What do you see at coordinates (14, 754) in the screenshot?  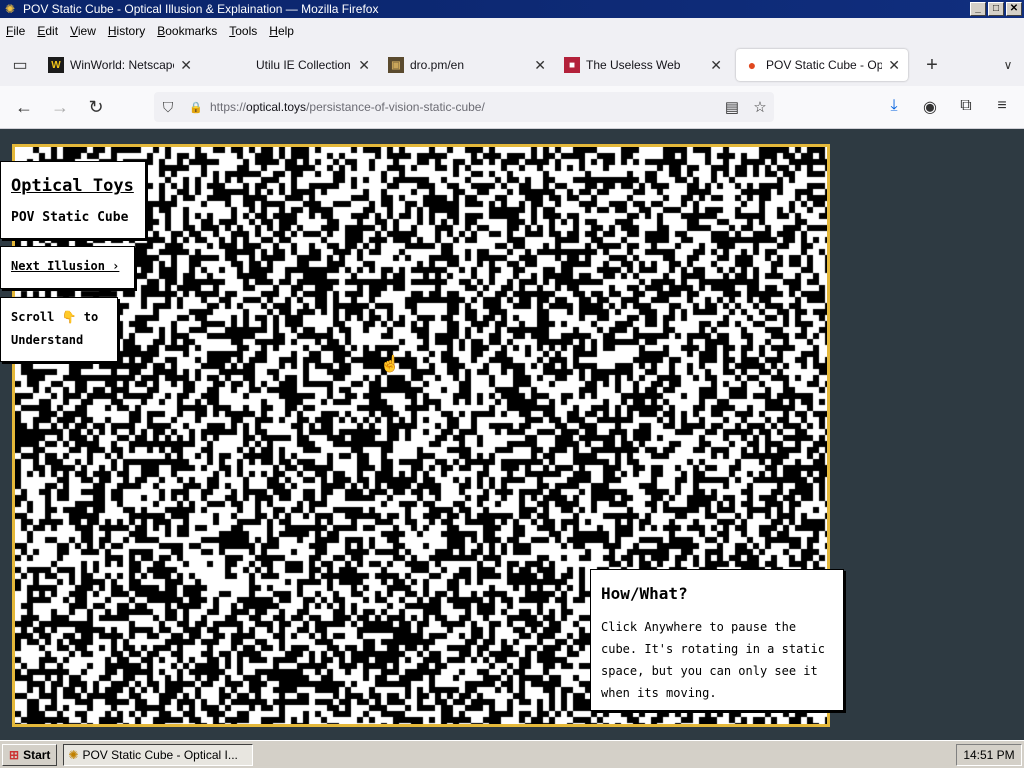 I see `windows-logo-icon: ⊞` at bounding box center [14, 754].